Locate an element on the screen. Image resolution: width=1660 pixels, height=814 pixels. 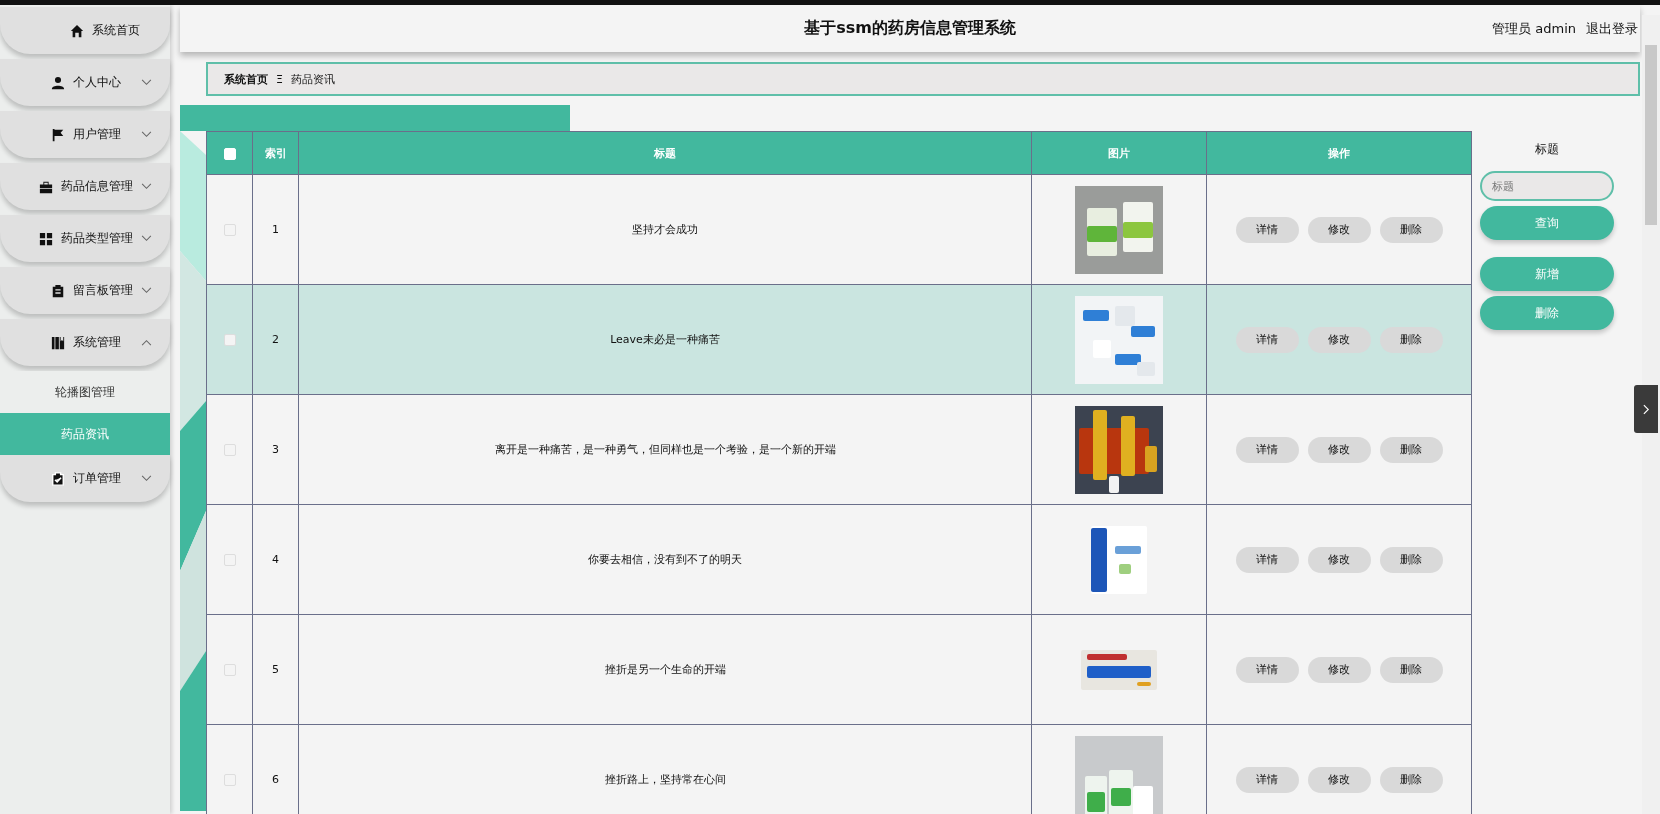
logout-link: 退出登录 is located at coordinates (1612, 29).